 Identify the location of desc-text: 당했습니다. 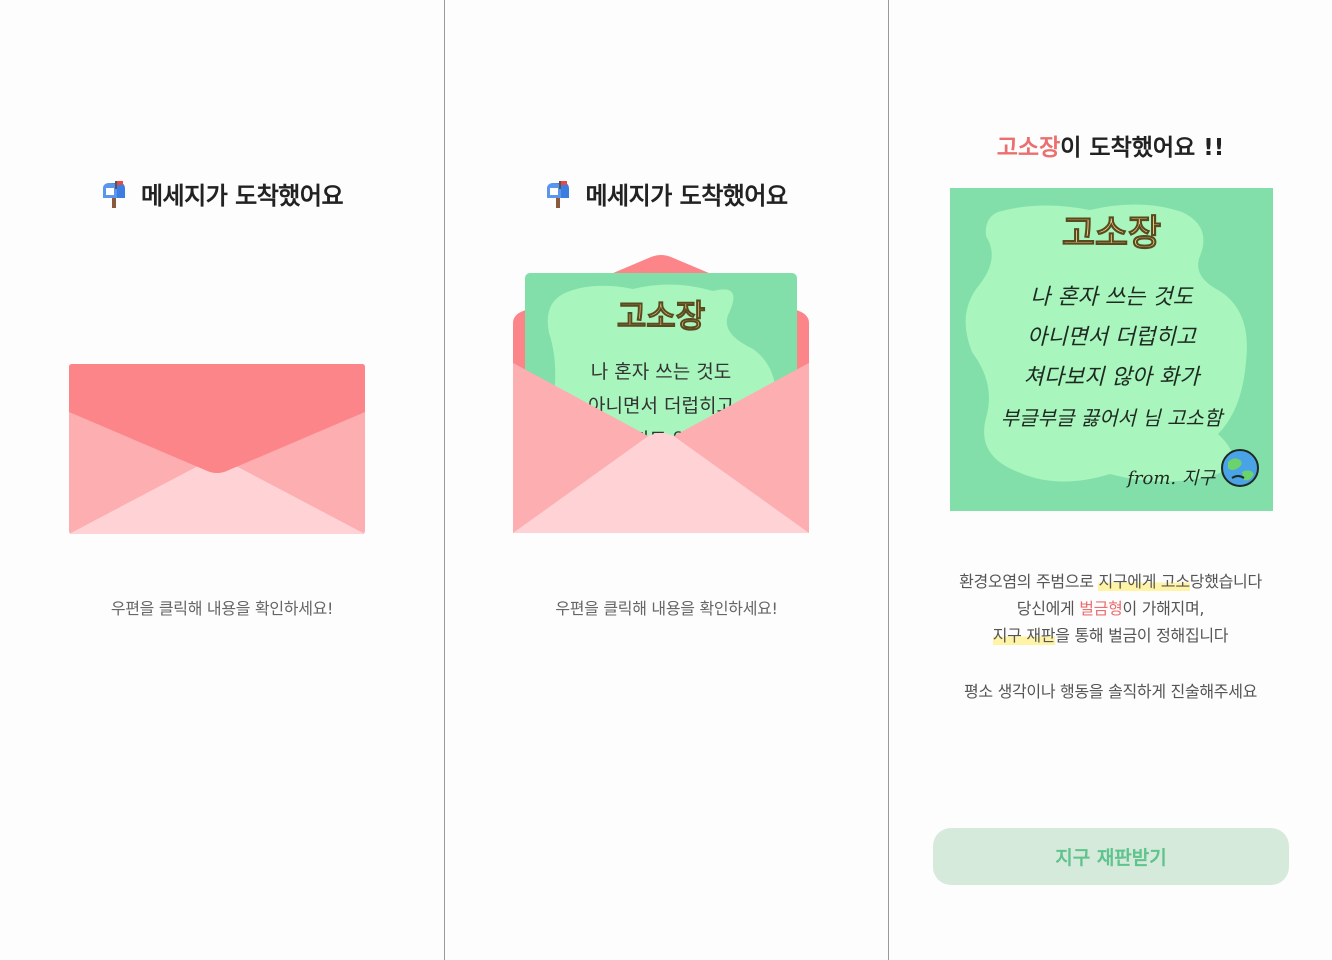
(1225, 581).